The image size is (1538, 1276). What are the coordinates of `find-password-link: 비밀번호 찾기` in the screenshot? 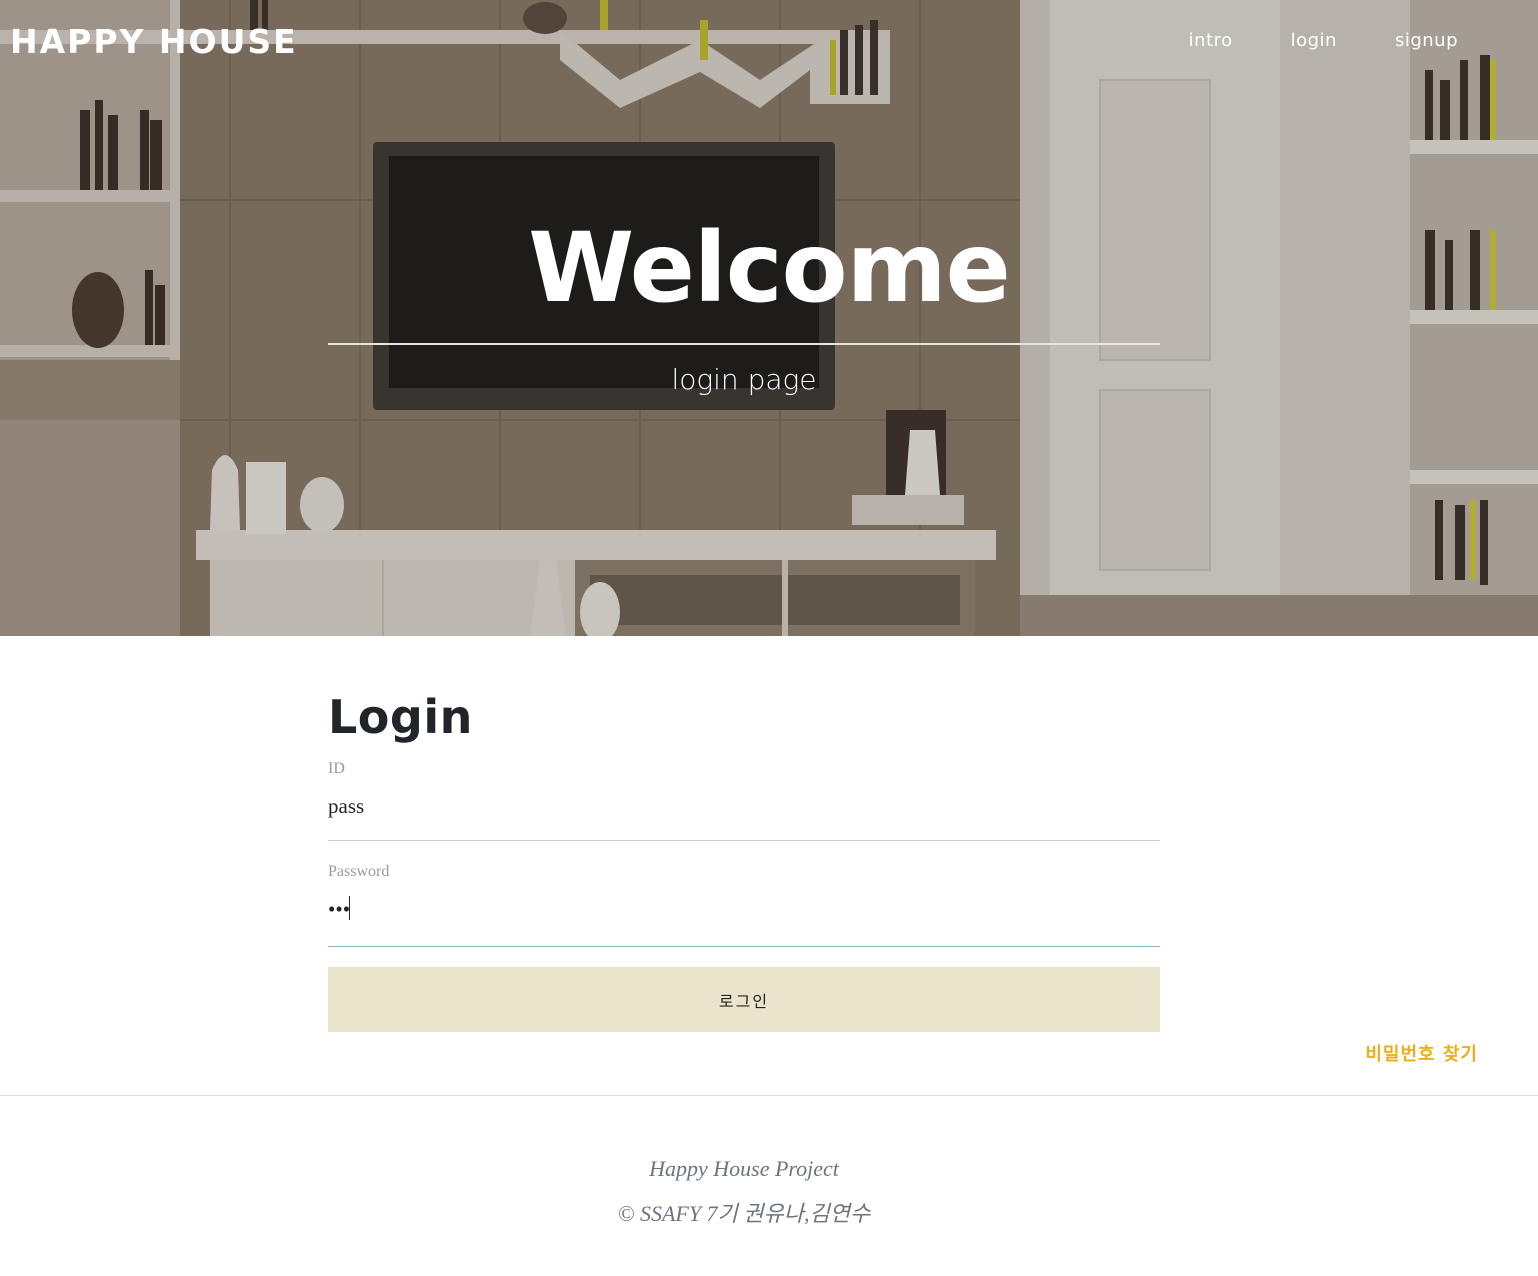 It's located at (1421, 1053).